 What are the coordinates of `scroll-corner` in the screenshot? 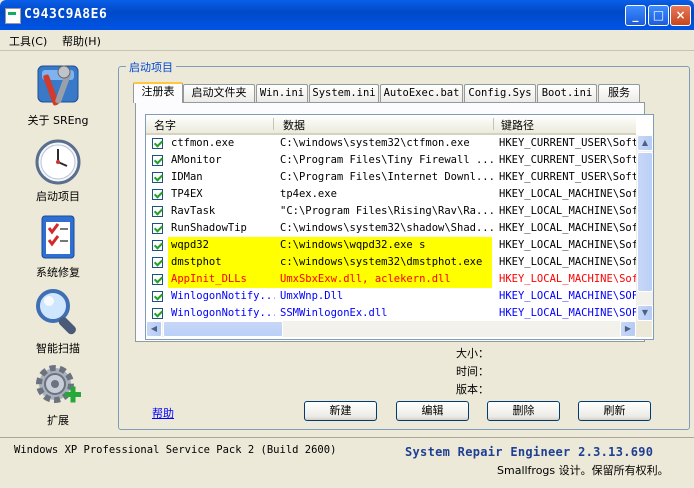 It's located at (644, 329).